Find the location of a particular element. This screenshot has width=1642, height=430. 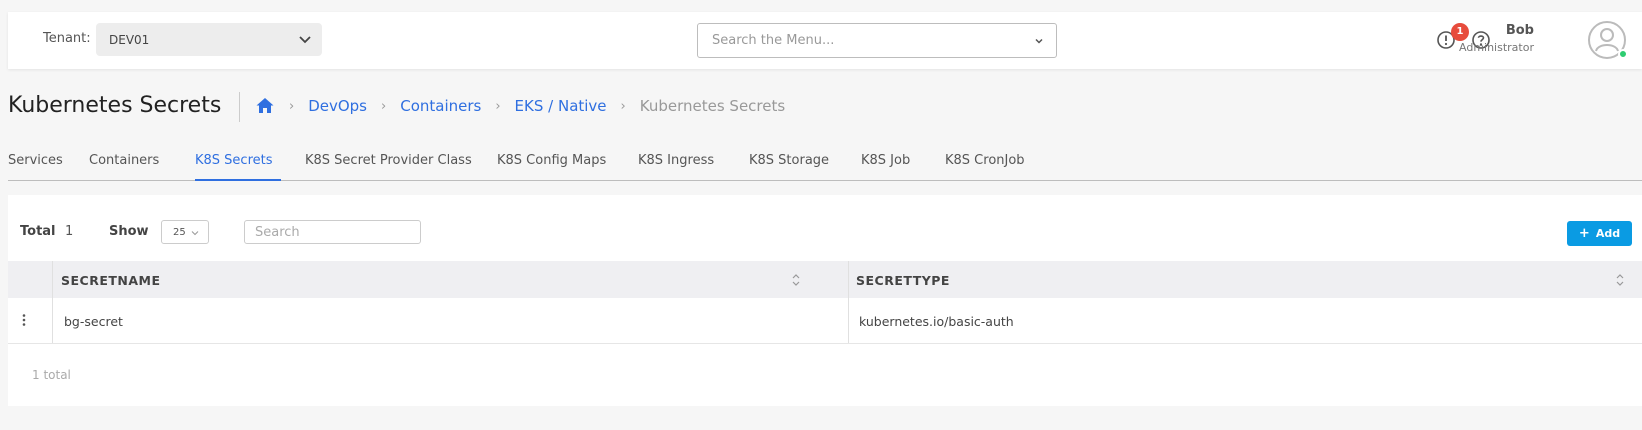

user-name: Bob is located at coordinates (1519, 30).